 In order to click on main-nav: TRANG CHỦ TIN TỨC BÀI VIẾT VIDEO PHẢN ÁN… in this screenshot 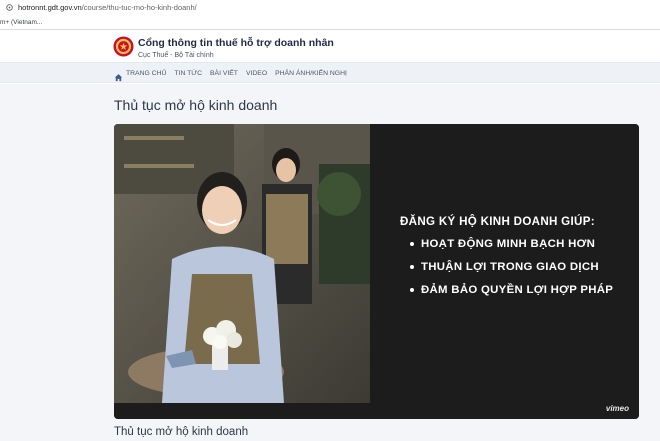, I will do `click(330, 72)`.